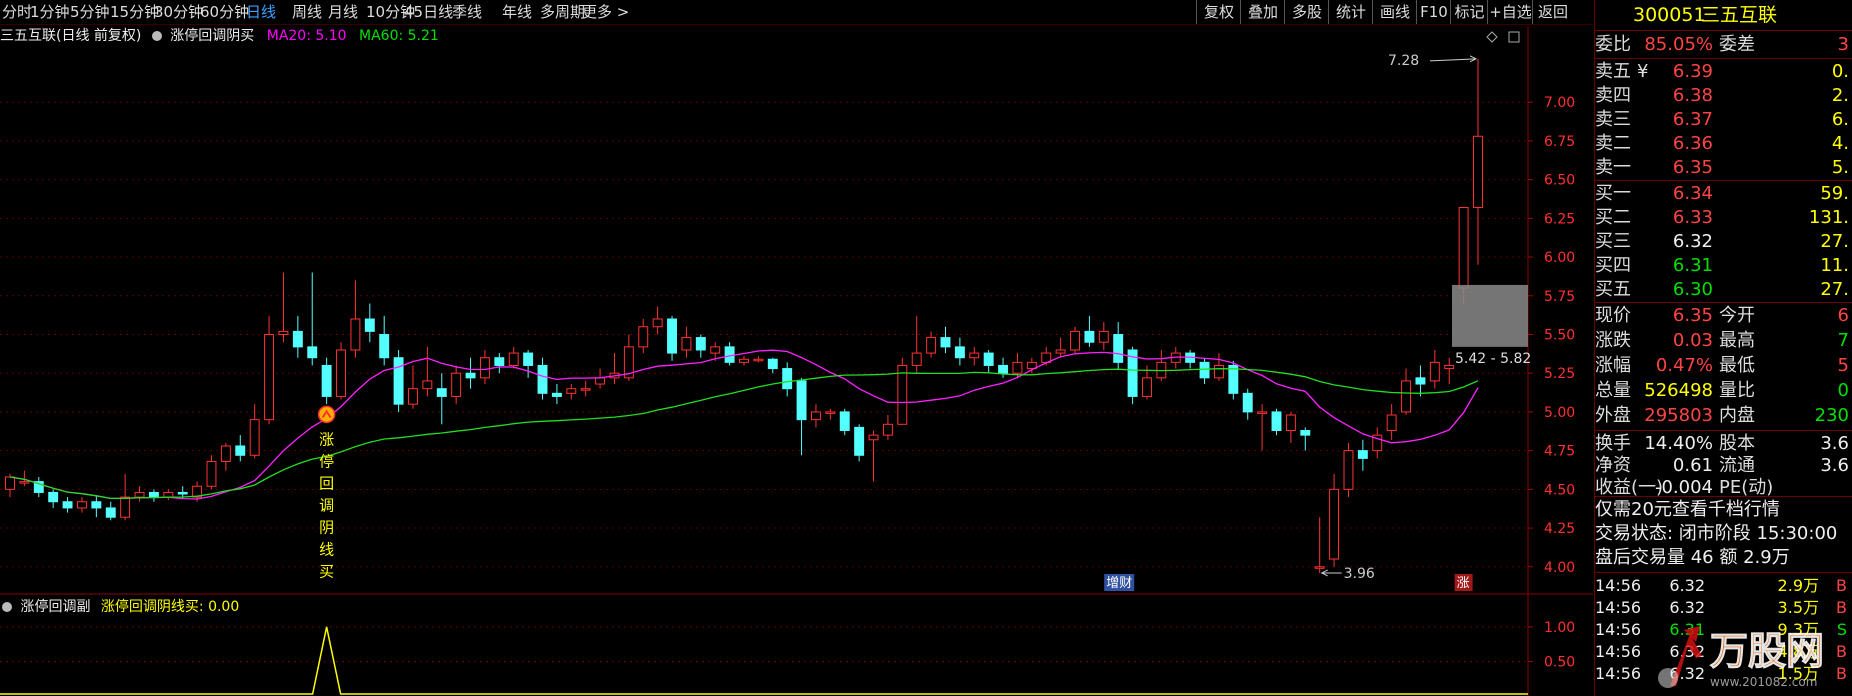 This screenshot has height=696, width=1852. Describe the element at coordinates (1723, 510) in the screenshot. I see `promo-link: 仅需20元查看千档行情` at that location.